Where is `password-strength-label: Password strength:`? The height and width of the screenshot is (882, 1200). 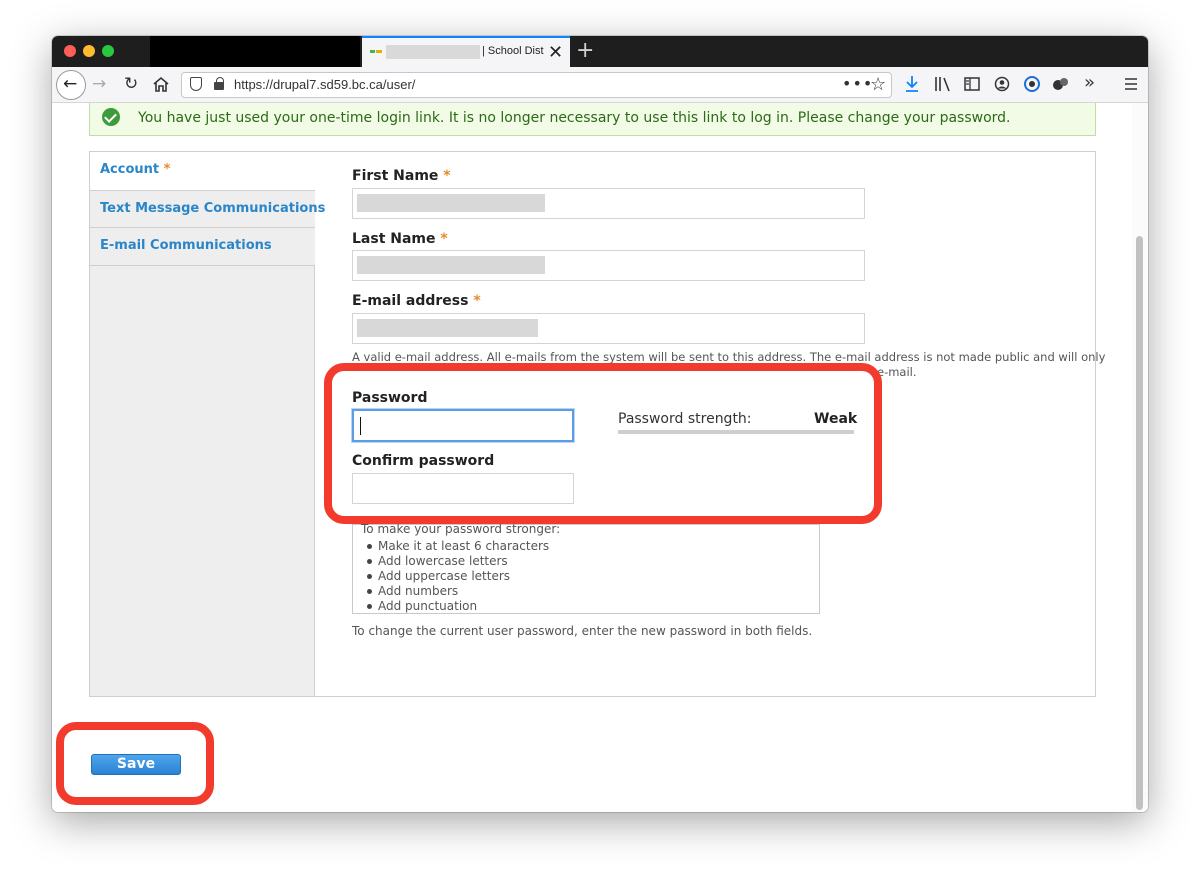 password-strength-label: Password strength: is located at coordinates (685, 419).